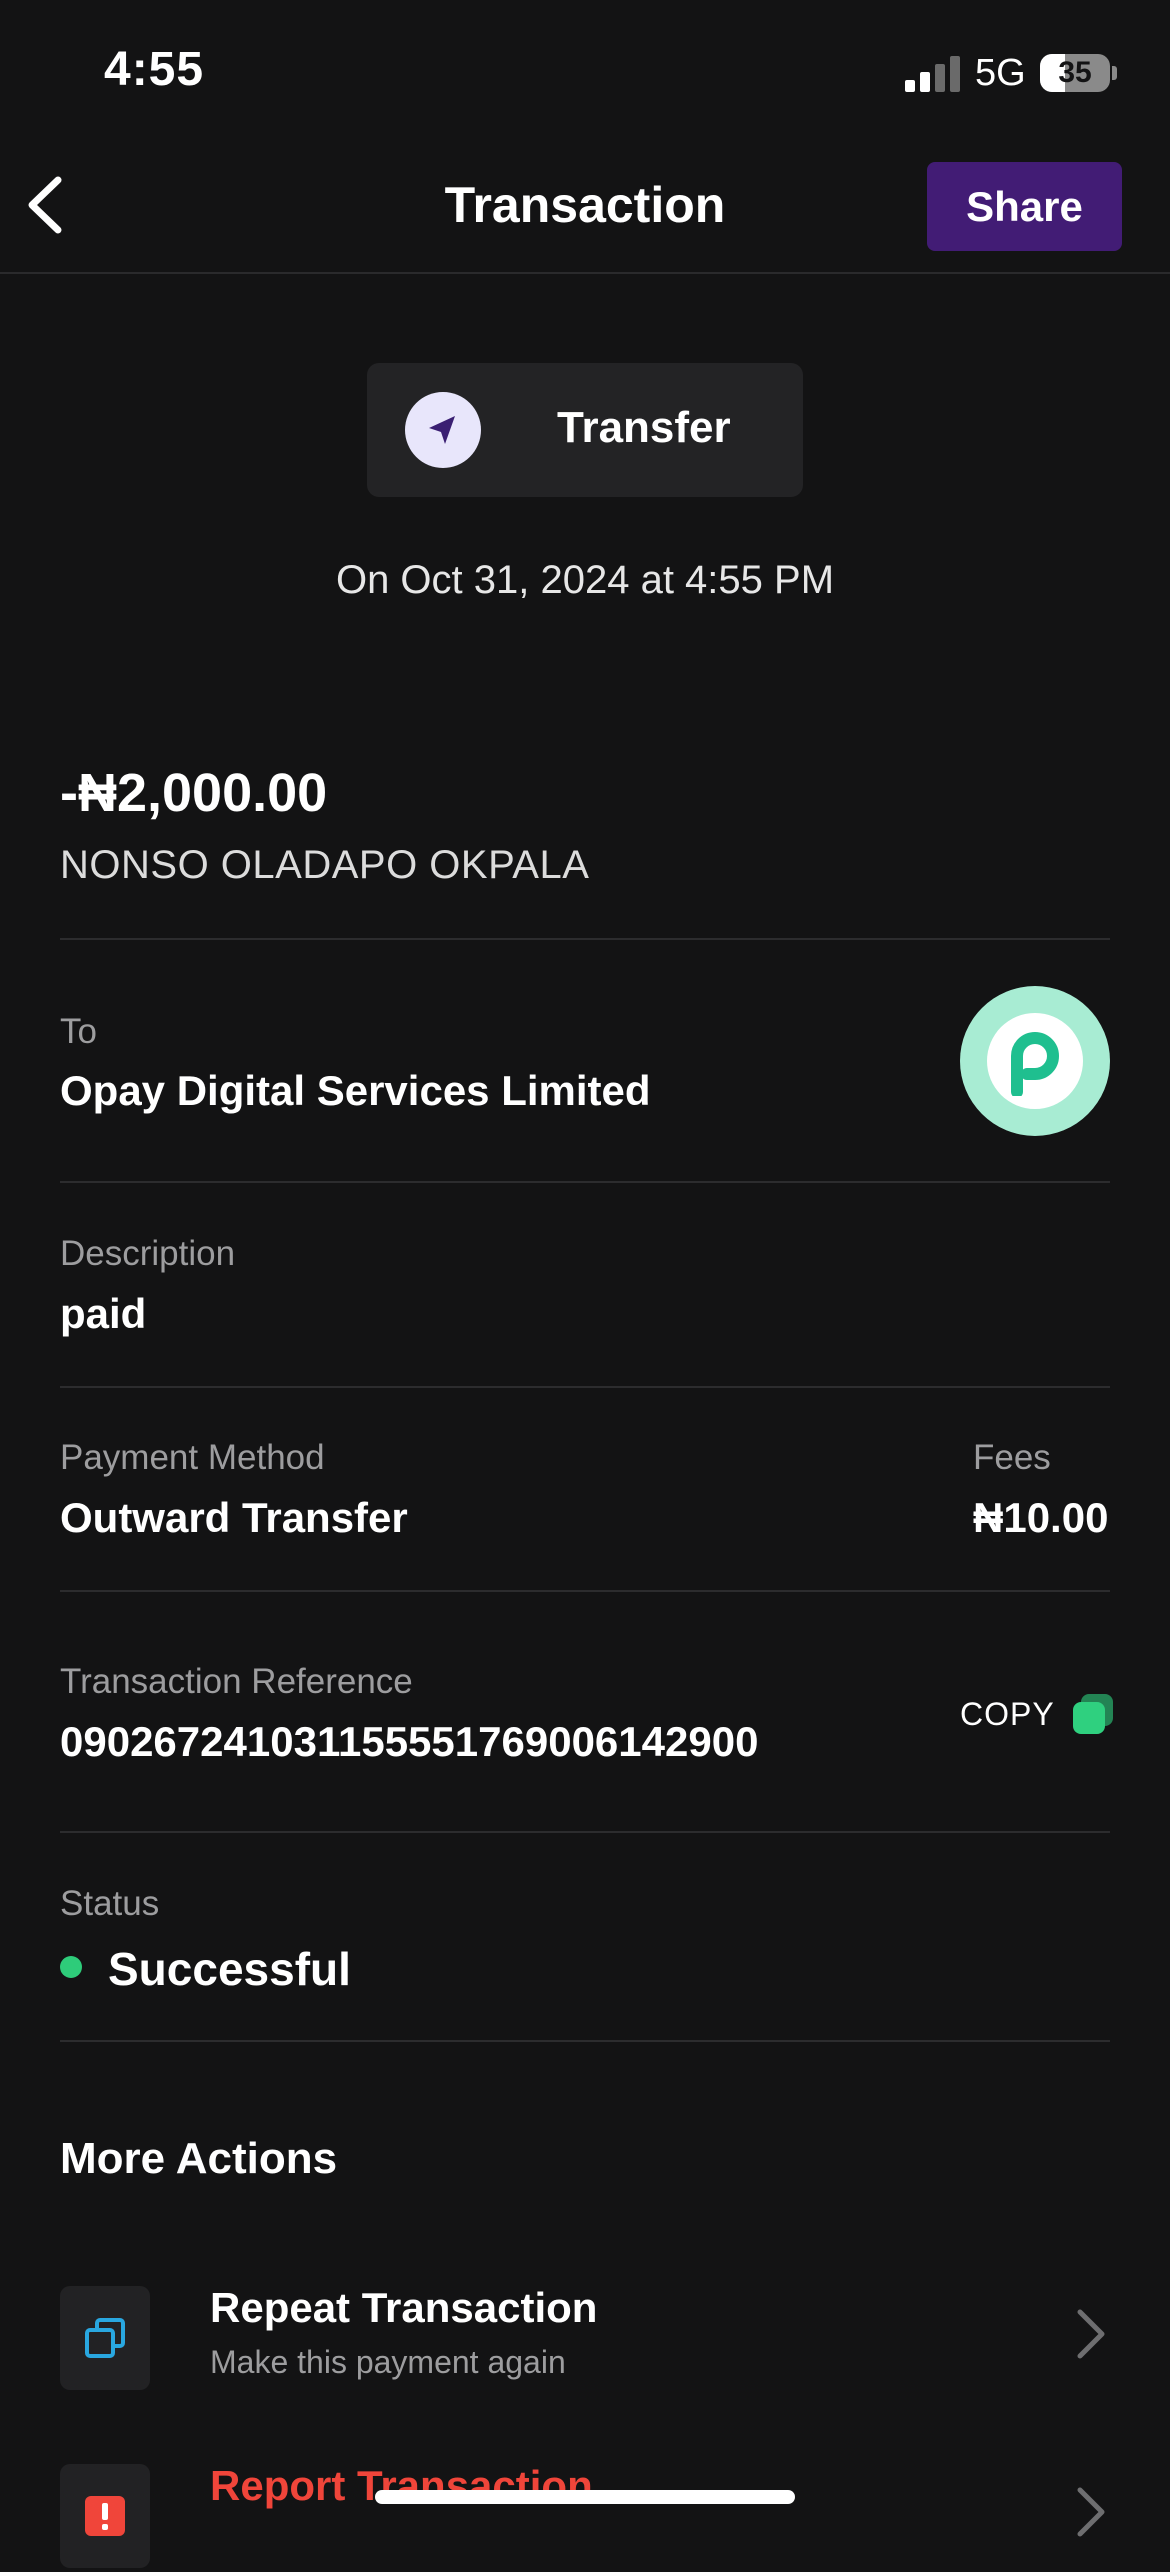  Describe the element at coordinates (103, 1313) in the screenshot. I see `description-value: paid` at that location.